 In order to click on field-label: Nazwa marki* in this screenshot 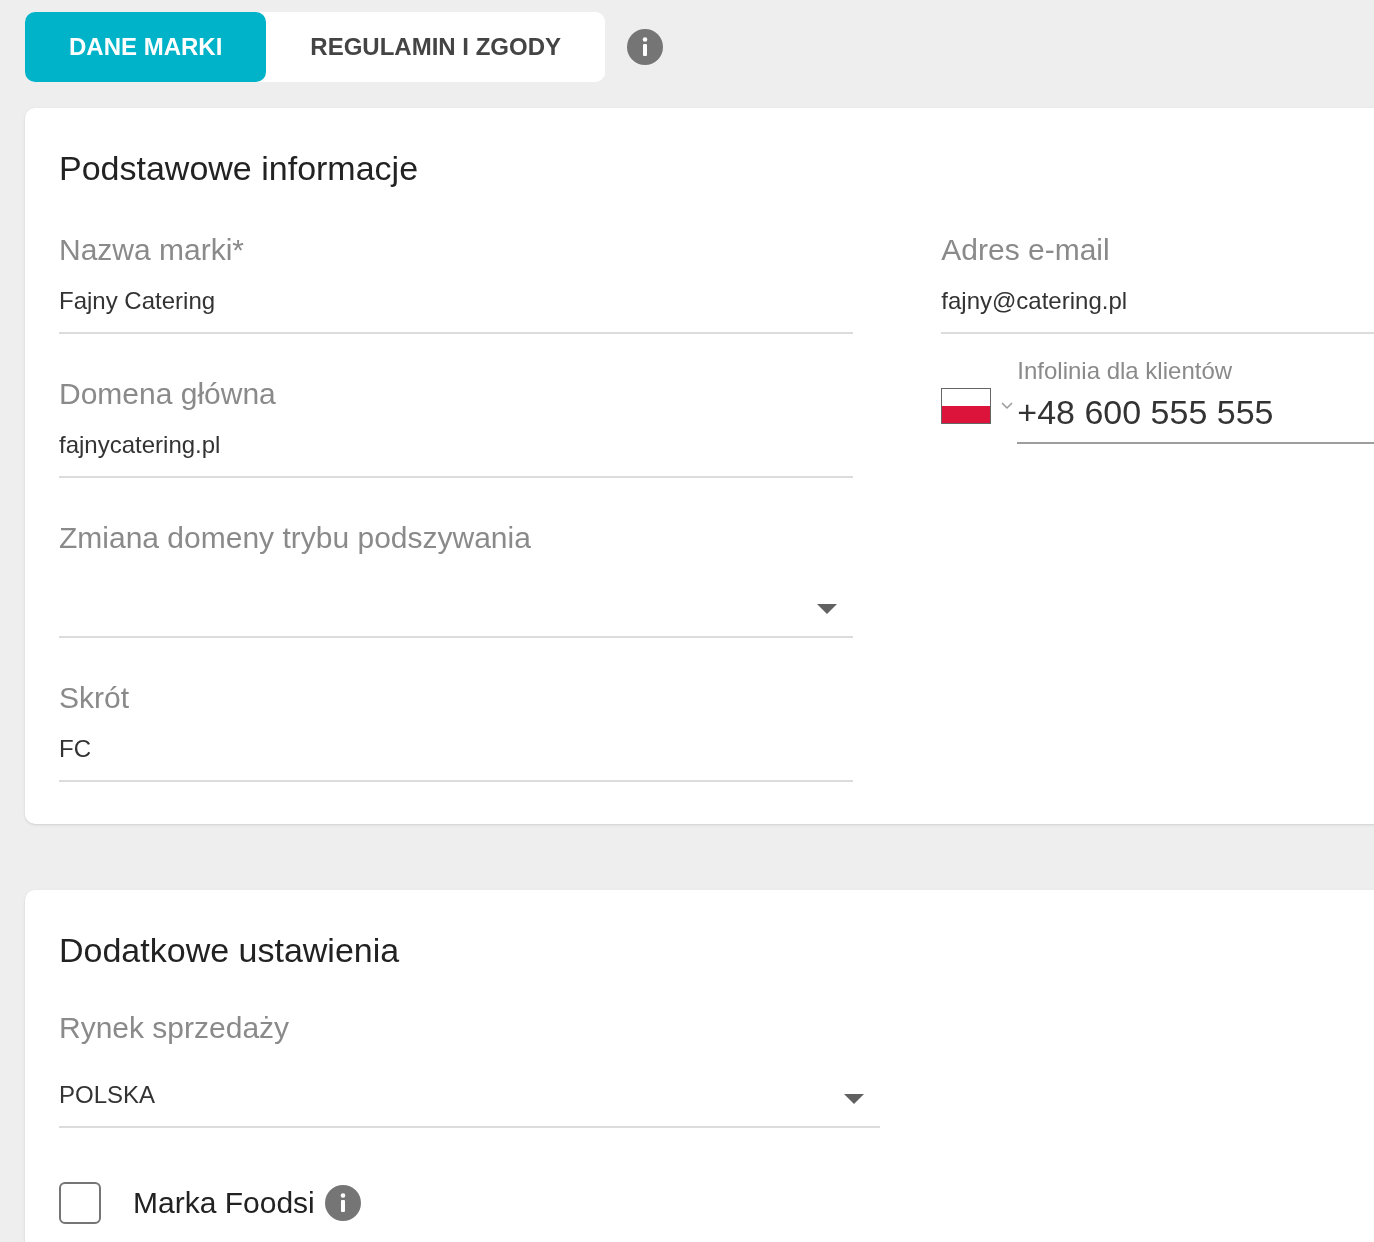, I will do `click(152, 250)`.